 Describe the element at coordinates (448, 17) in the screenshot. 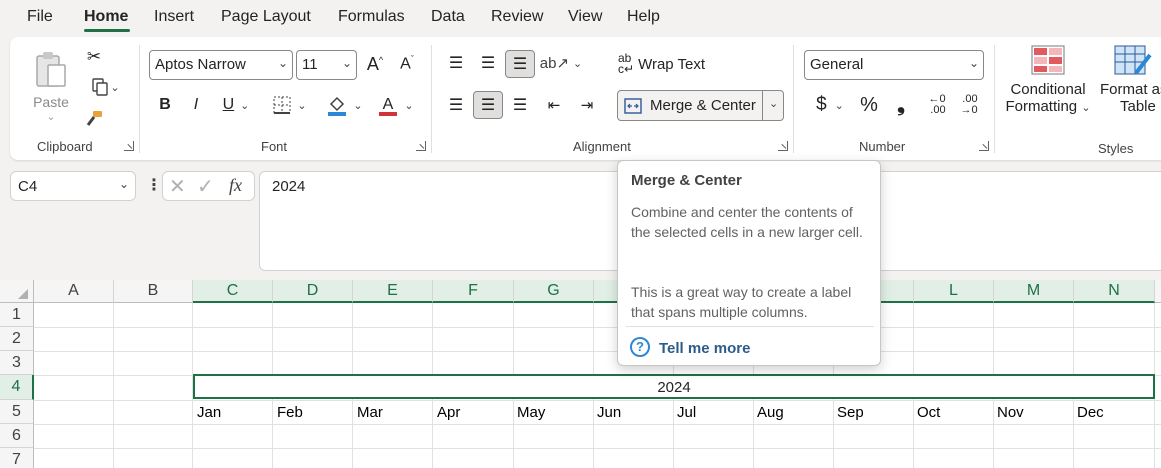

I see `tab-data: Data` at that location.